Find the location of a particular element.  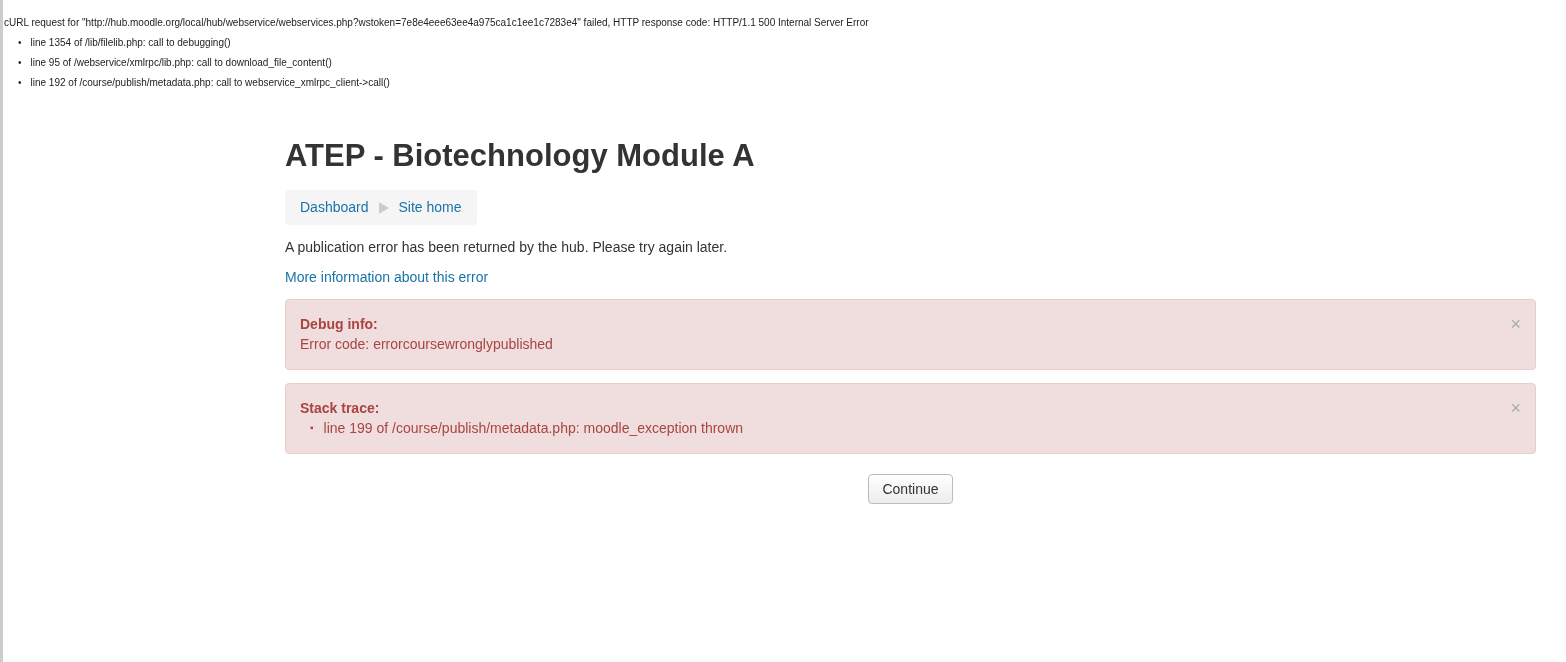

separator-icon is located at coordinates (383, 207).